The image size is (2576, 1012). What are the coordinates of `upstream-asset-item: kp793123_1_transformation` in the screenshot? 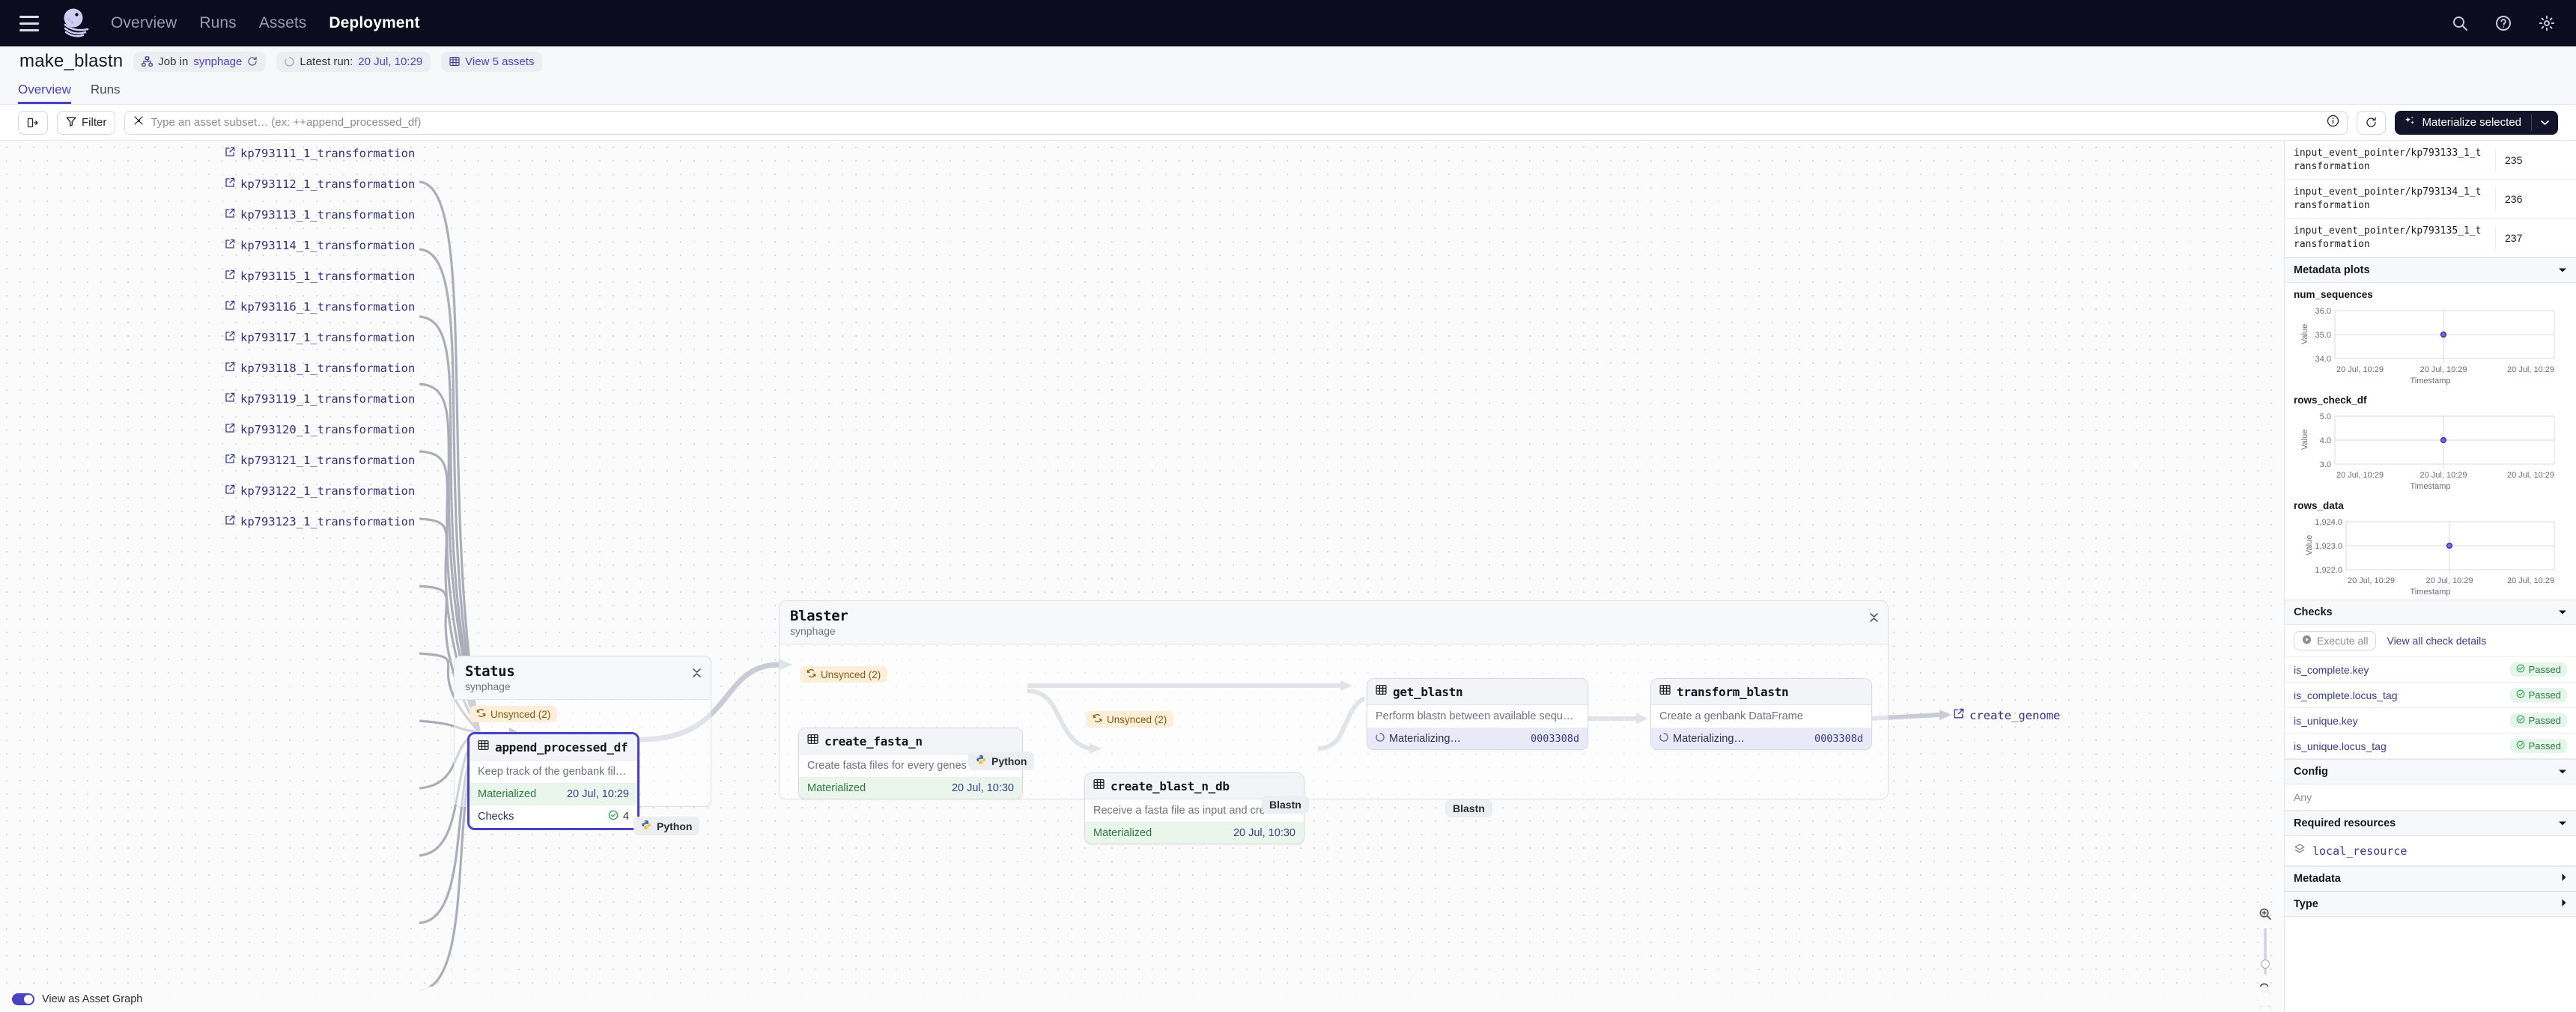 It's located at (320, 522).